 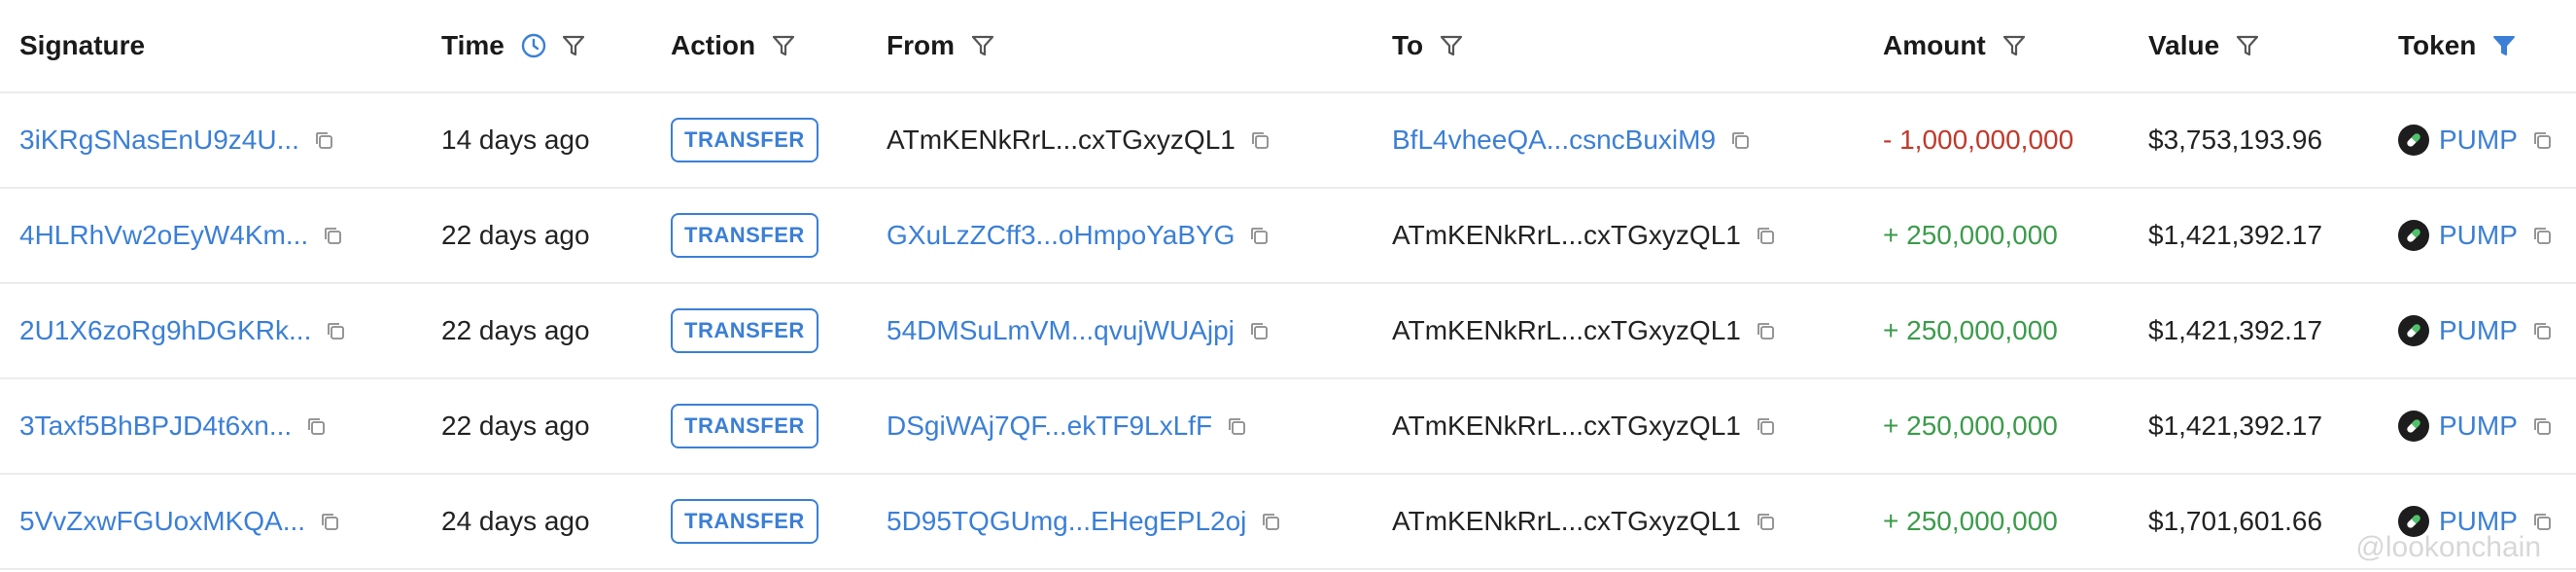 I want to click on column-to: To, so click(x=1428, y=45).